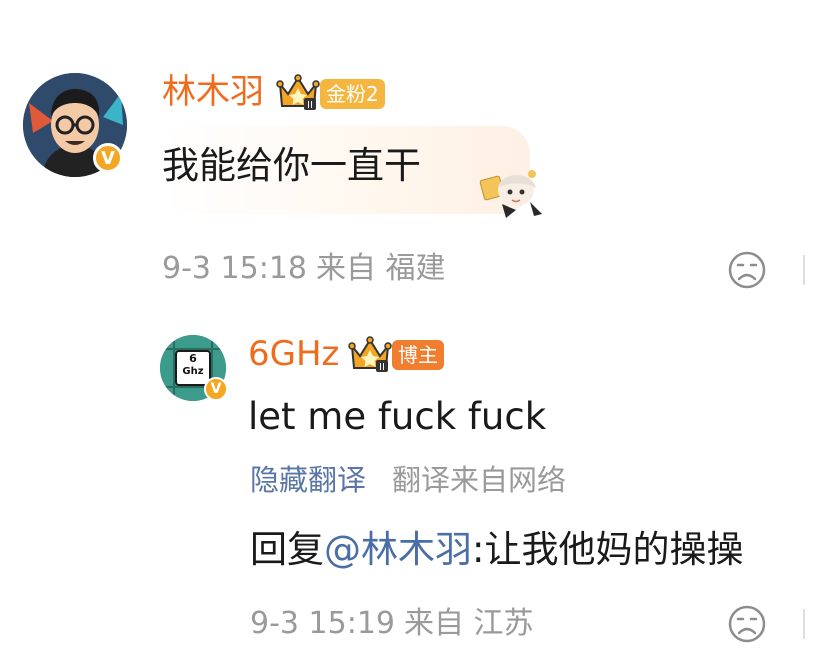 Image resolution: width=826 pixels, height=669 pixels. Describe the element at coordinates (479, 480) in the screenshot. I see `translation-source: 翻译来自网络` at that location.